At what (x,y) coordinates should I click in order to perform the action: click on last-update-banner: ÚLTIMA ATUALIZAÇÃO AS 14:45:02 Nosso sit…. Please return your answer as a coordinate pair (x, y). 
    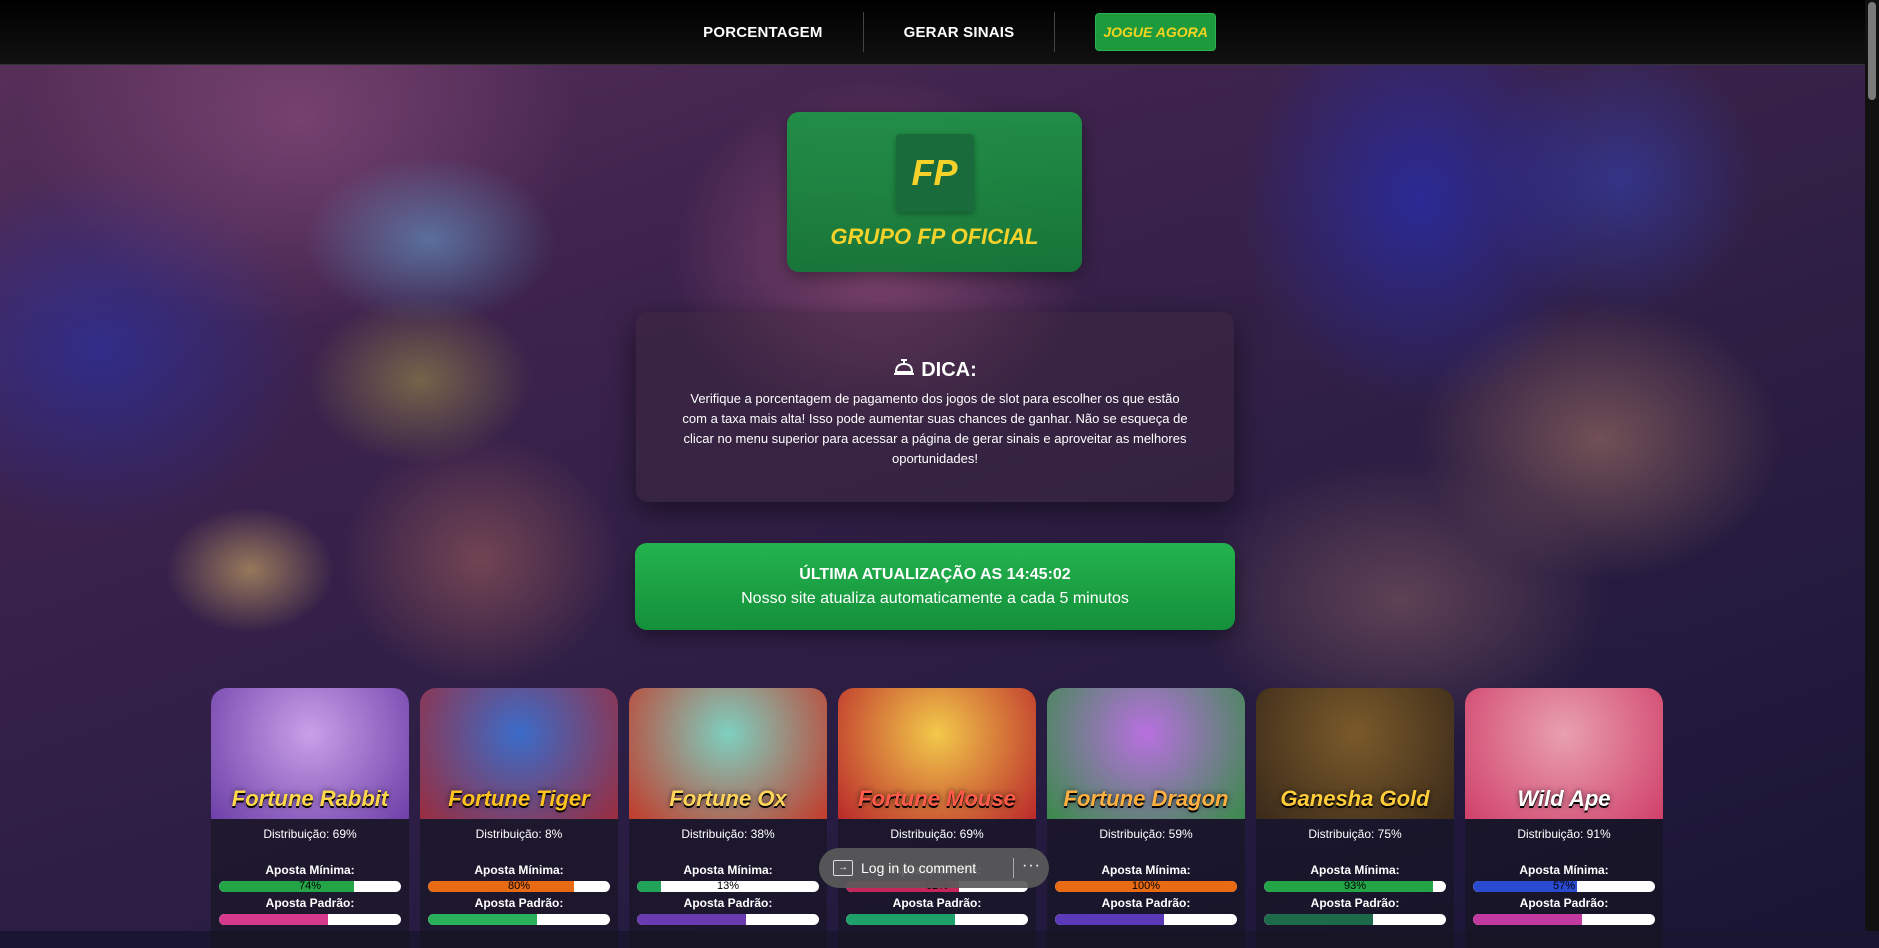
    Looking at the image, I should click on (935, 586).